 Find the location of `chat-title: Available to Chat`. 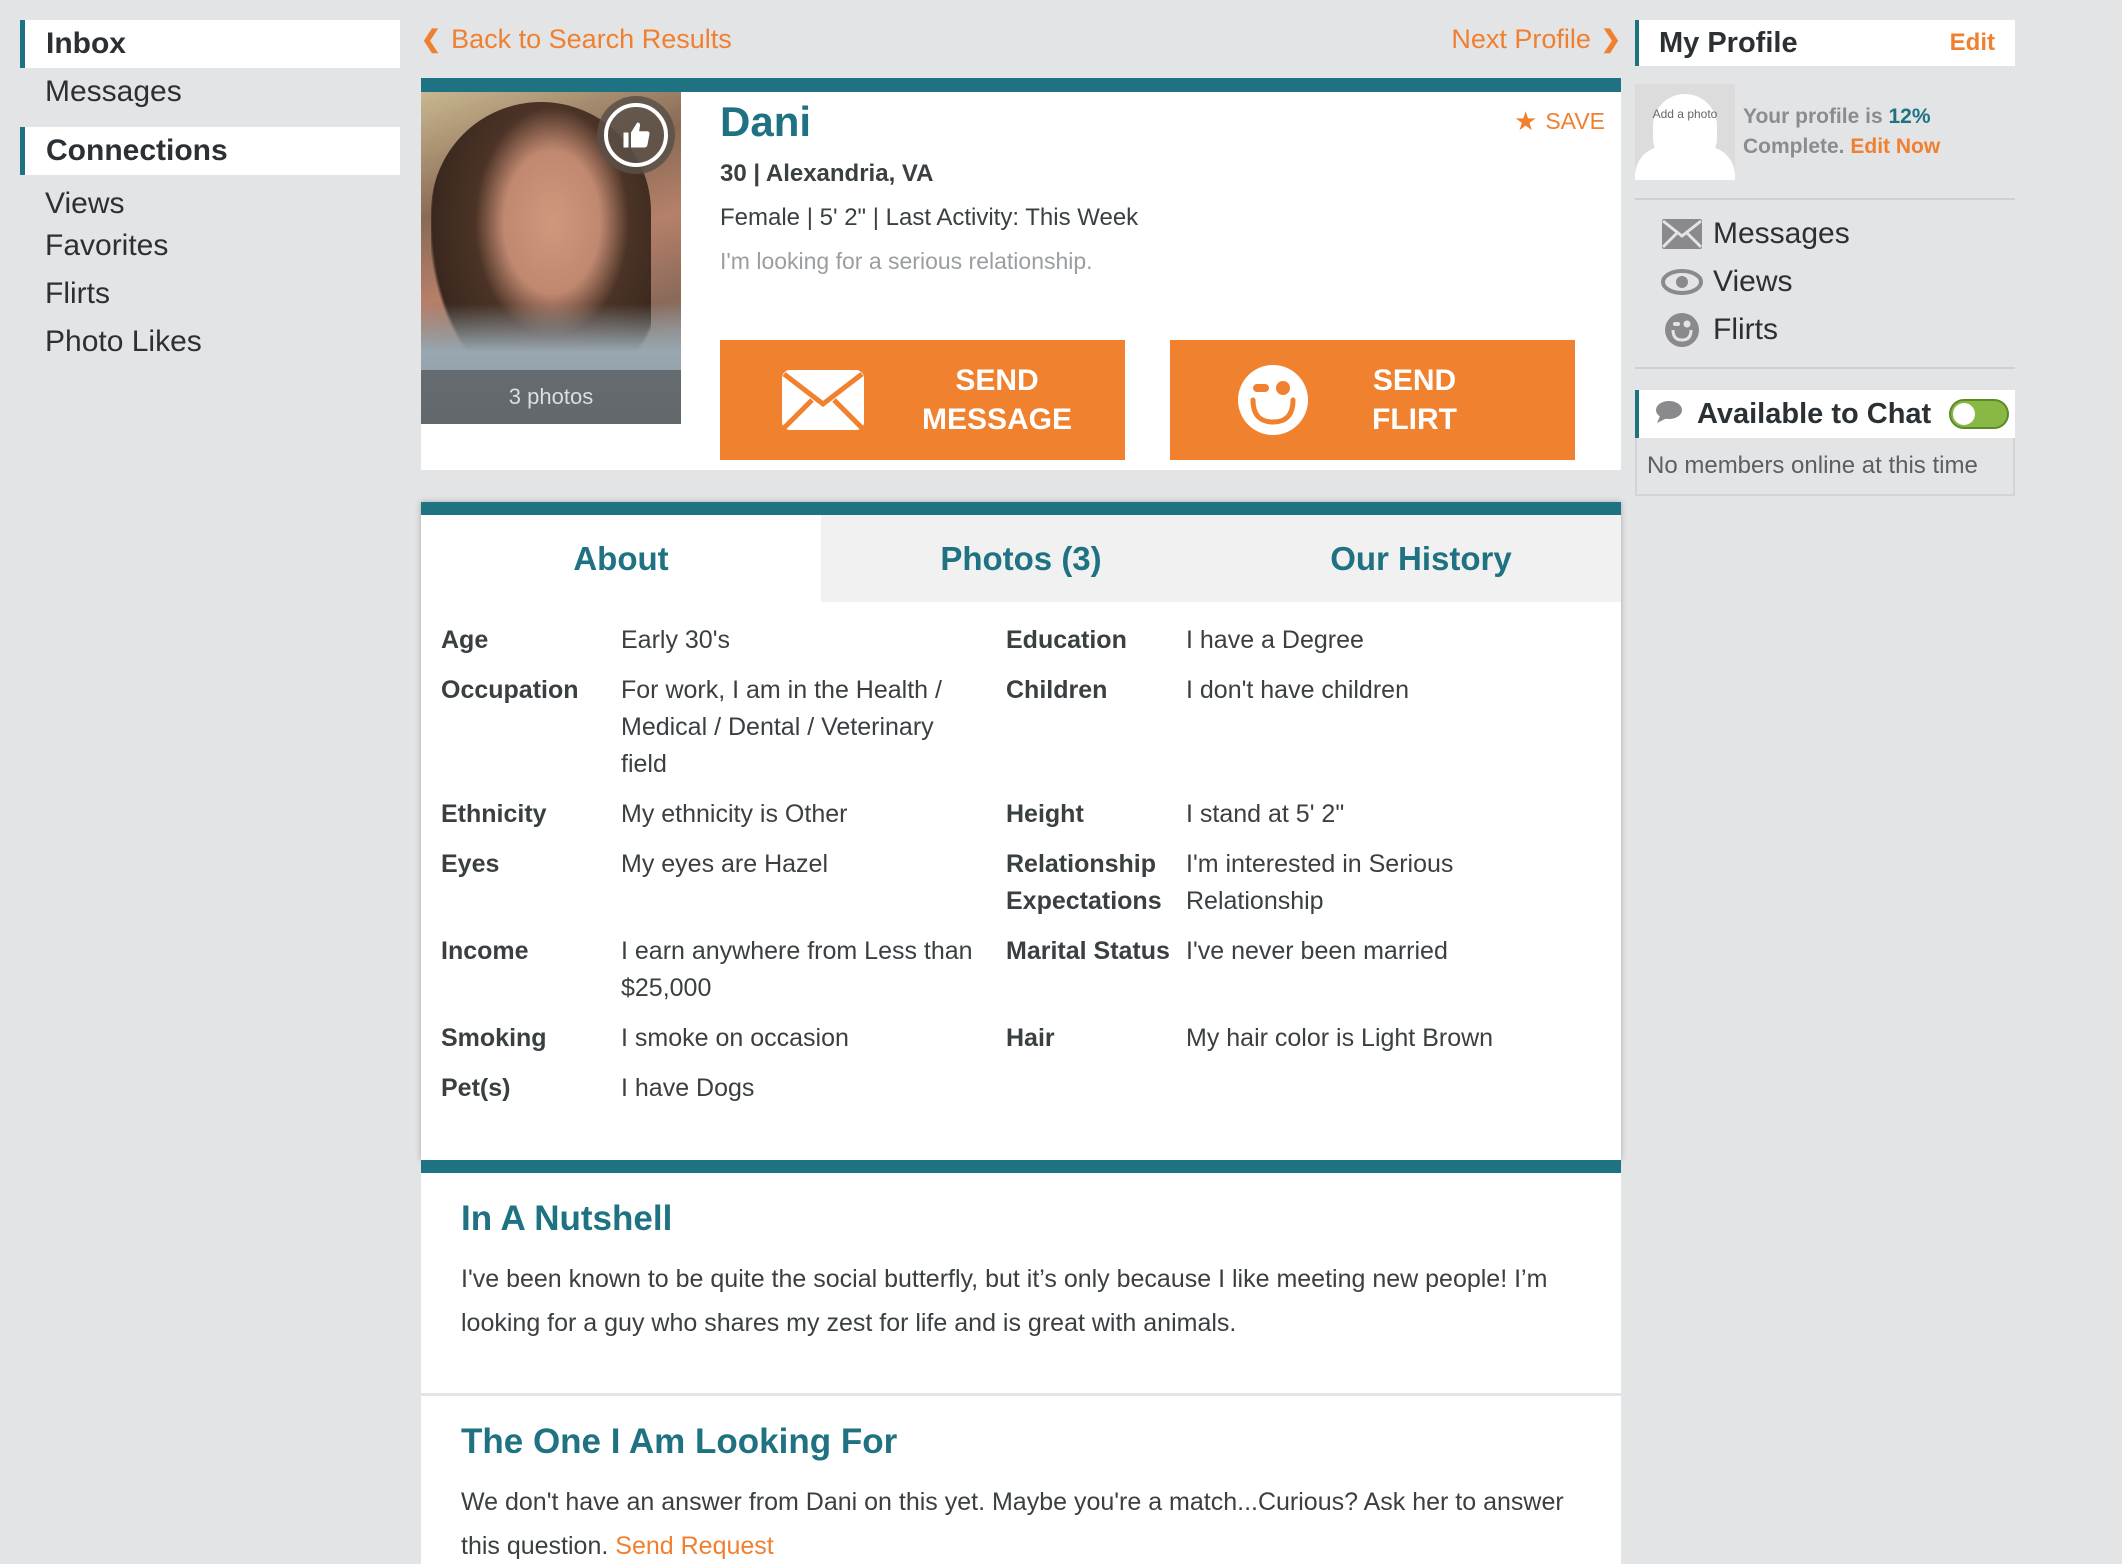

chat-title: Available to Chat is located at coordinates (1814, 413).